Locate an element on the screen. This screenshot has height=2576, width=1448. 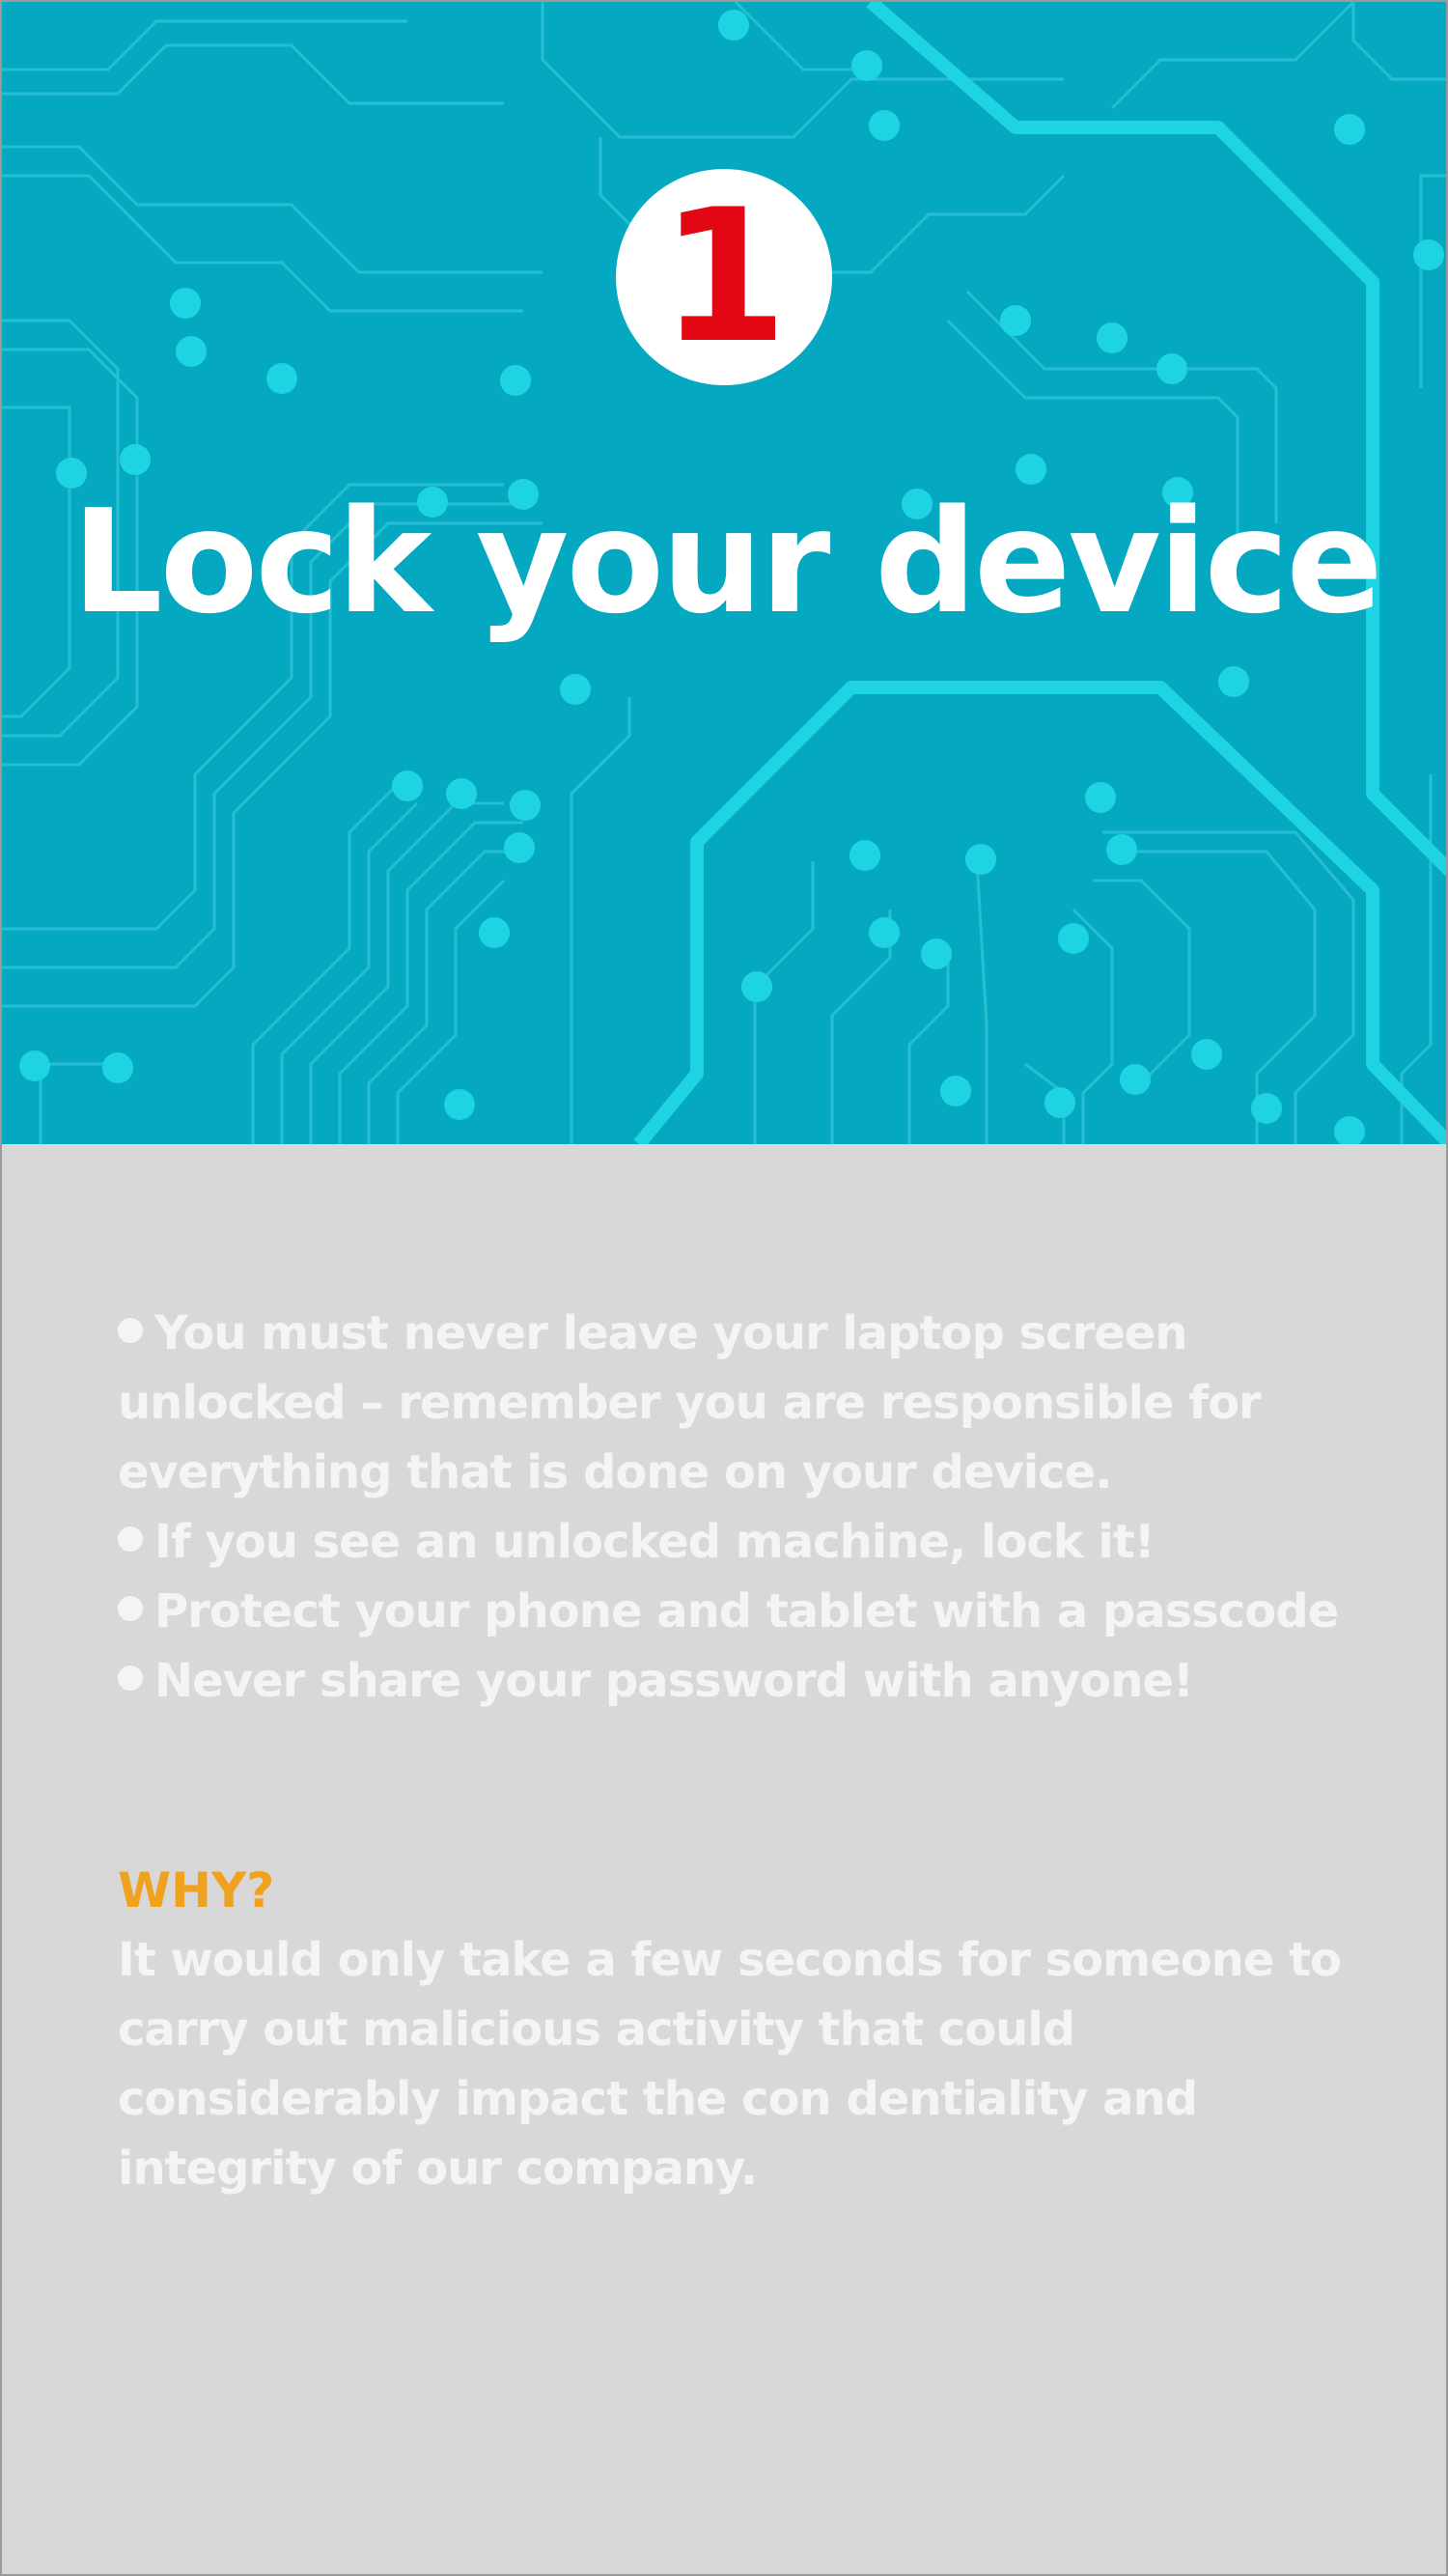
list-item-text: If you see an unlocked machine, lock it! is located at coordinates (655, 1542).